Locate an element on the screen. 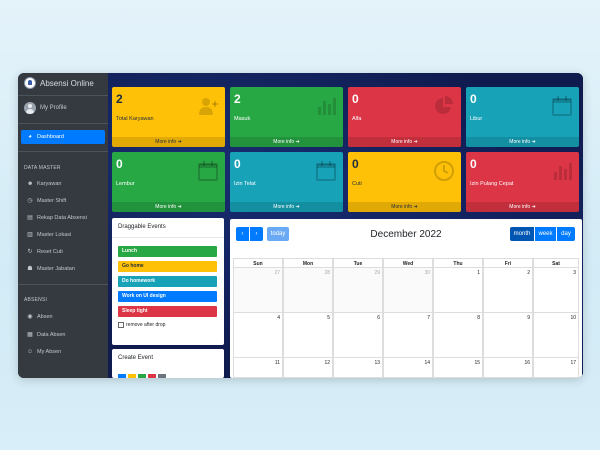  calendar-day-cell: 3 is located at coordinates (556, 290).